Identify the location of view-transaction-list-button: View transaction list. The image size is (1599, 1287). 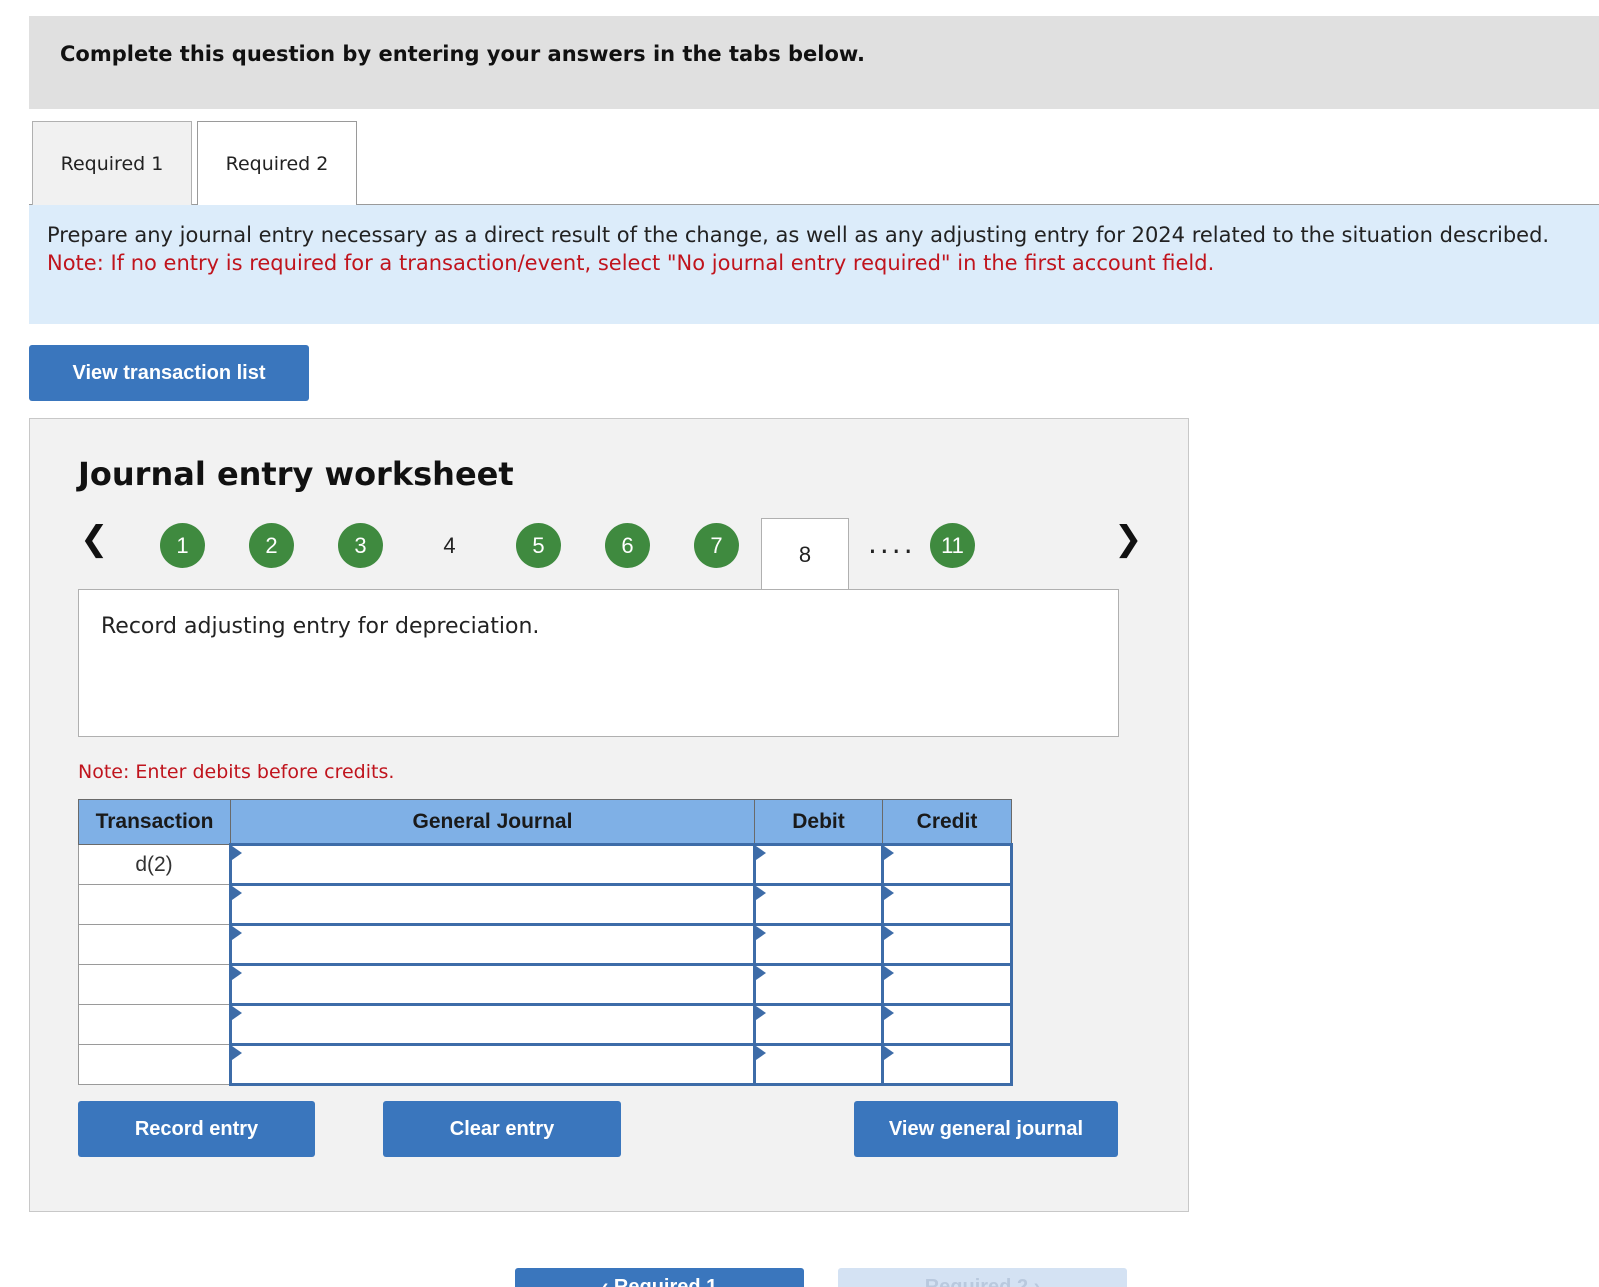
(169, 373).